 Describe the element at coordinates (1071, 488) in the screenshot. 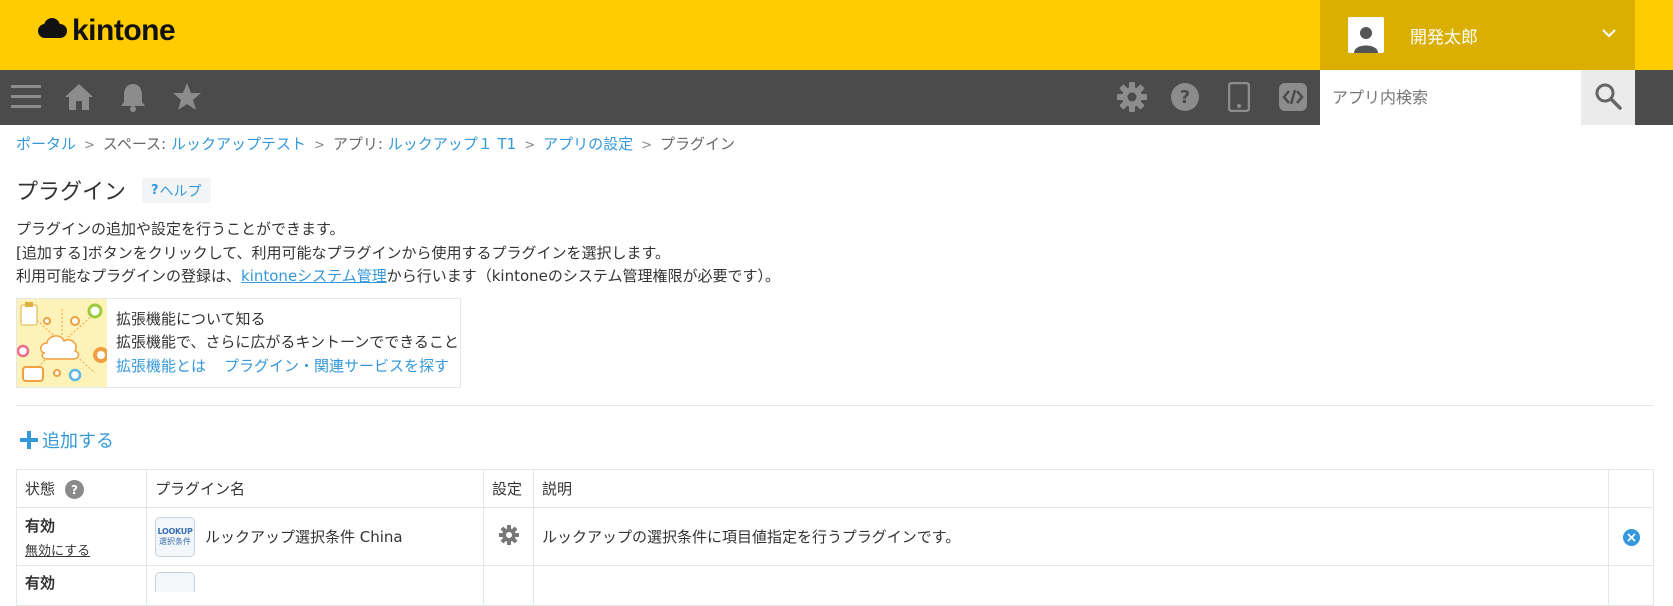

I see `column-header-description: 説明` at that location.